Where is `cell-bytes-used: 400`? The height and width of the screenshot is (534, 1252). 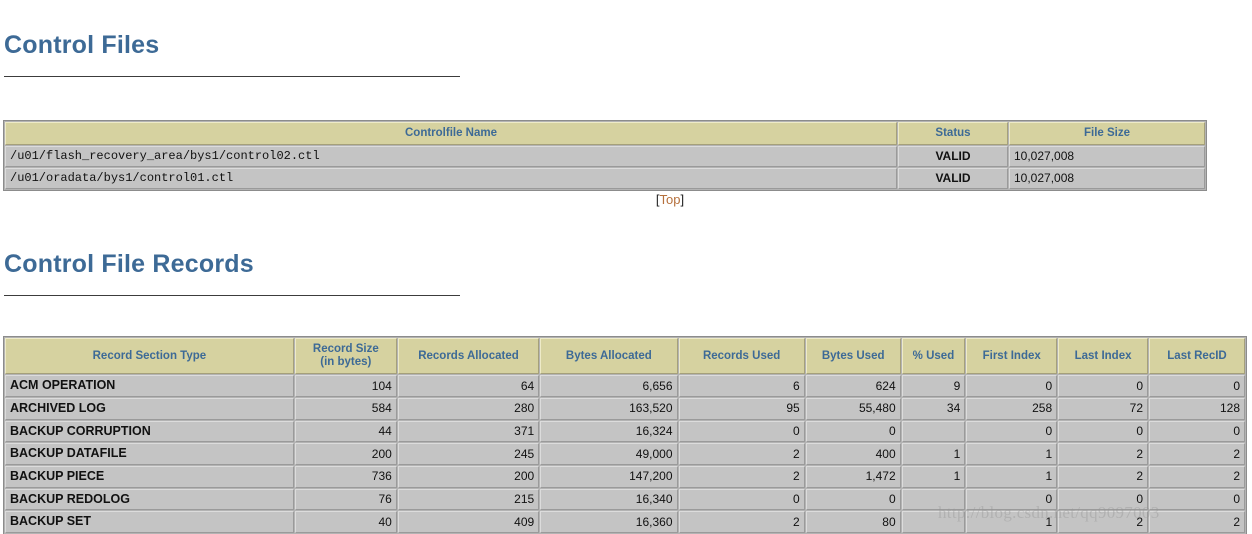
cell-bytes-used: 400 is located at coordinates (853, 454).